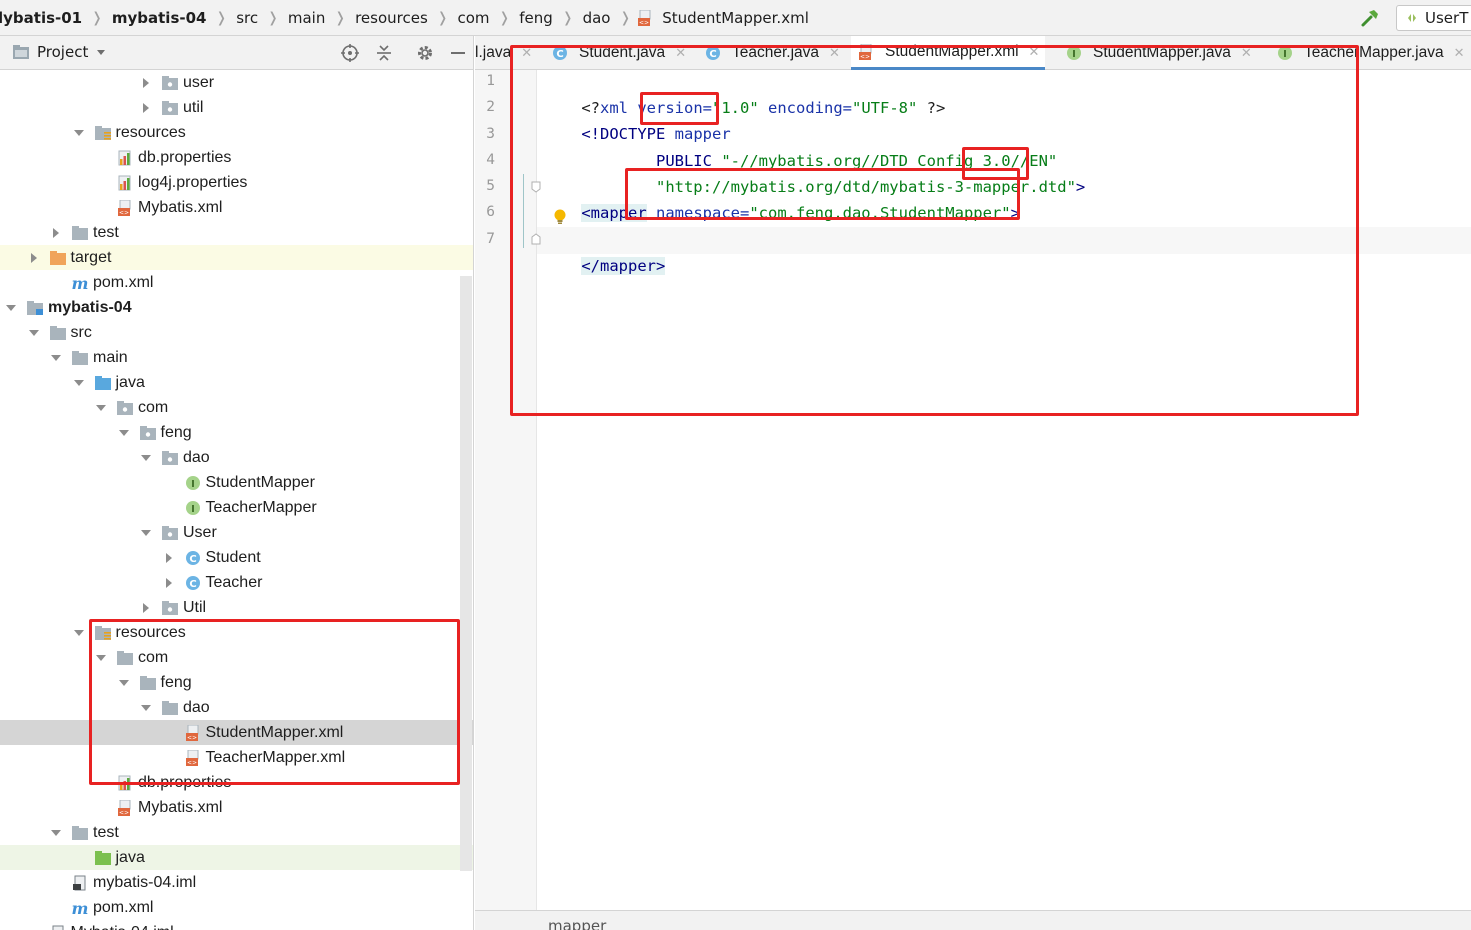  Describe the element at coordinates (159, 18) in the screenshot. I see `breadcrumb-item: mybatis-04` at that location.